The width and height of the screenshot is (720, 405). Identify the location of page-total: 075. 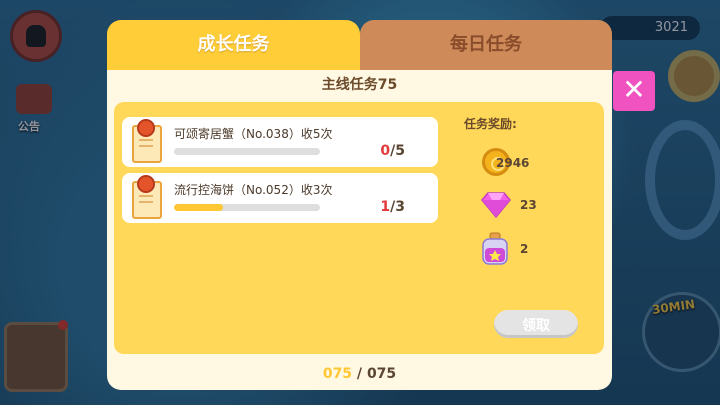
(381, 374).